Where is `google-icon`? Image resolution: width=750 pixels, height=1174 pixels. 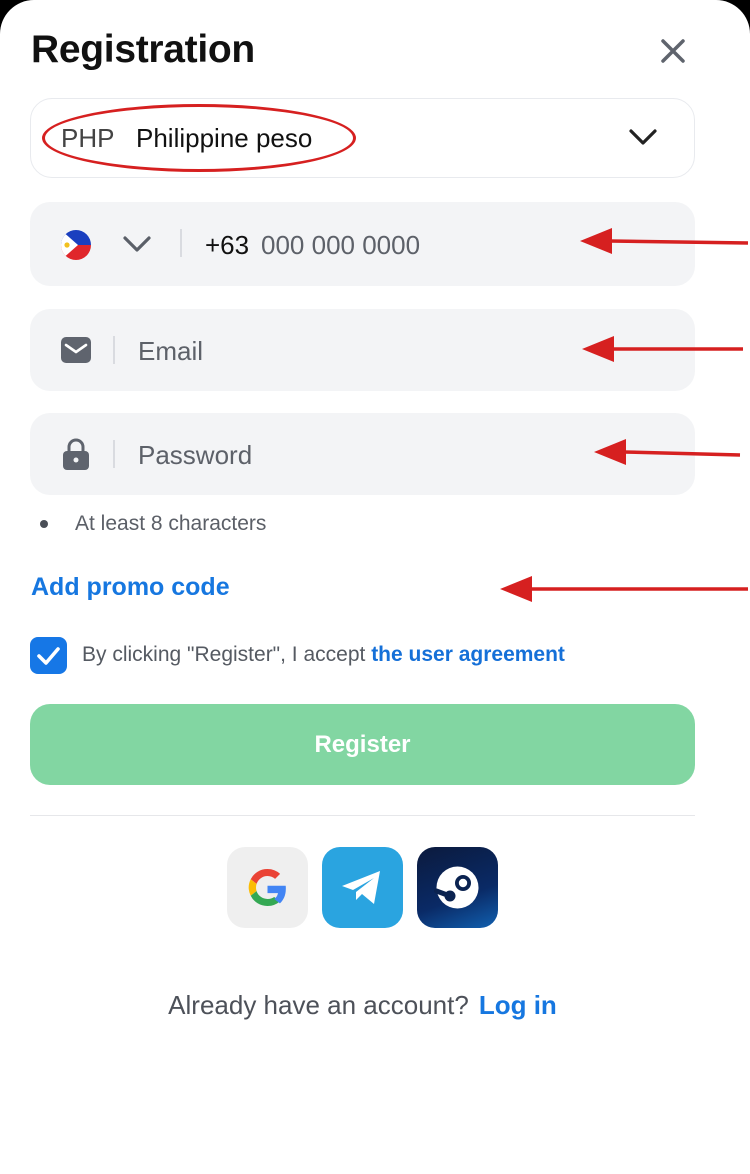
google-icon is located at coordinates (267, 887).